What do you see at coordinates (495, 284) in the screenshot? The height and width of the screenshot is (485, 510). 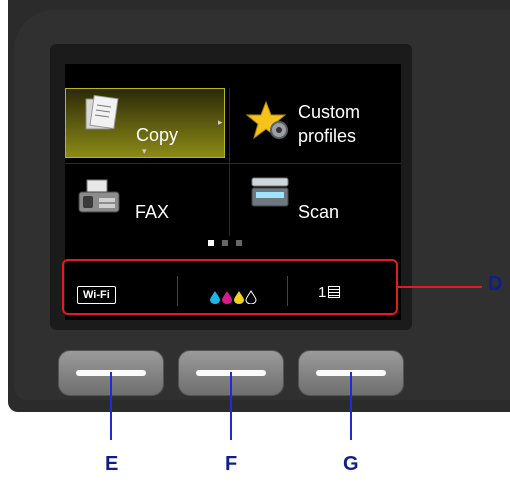 I see `callout-d-label: D` at bounding box center [495, 284].